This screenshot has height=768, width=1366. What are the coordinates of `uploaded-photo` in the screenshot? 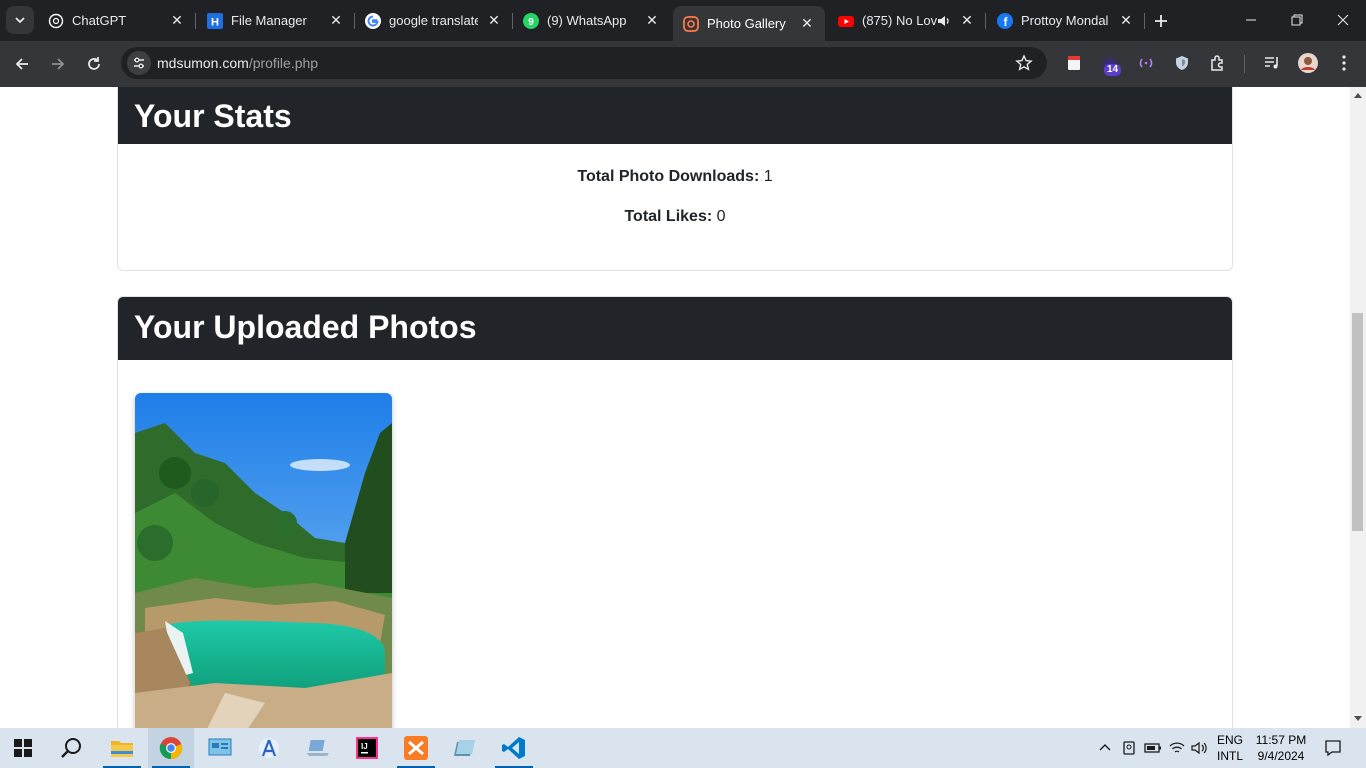 It's located at (263, 560).